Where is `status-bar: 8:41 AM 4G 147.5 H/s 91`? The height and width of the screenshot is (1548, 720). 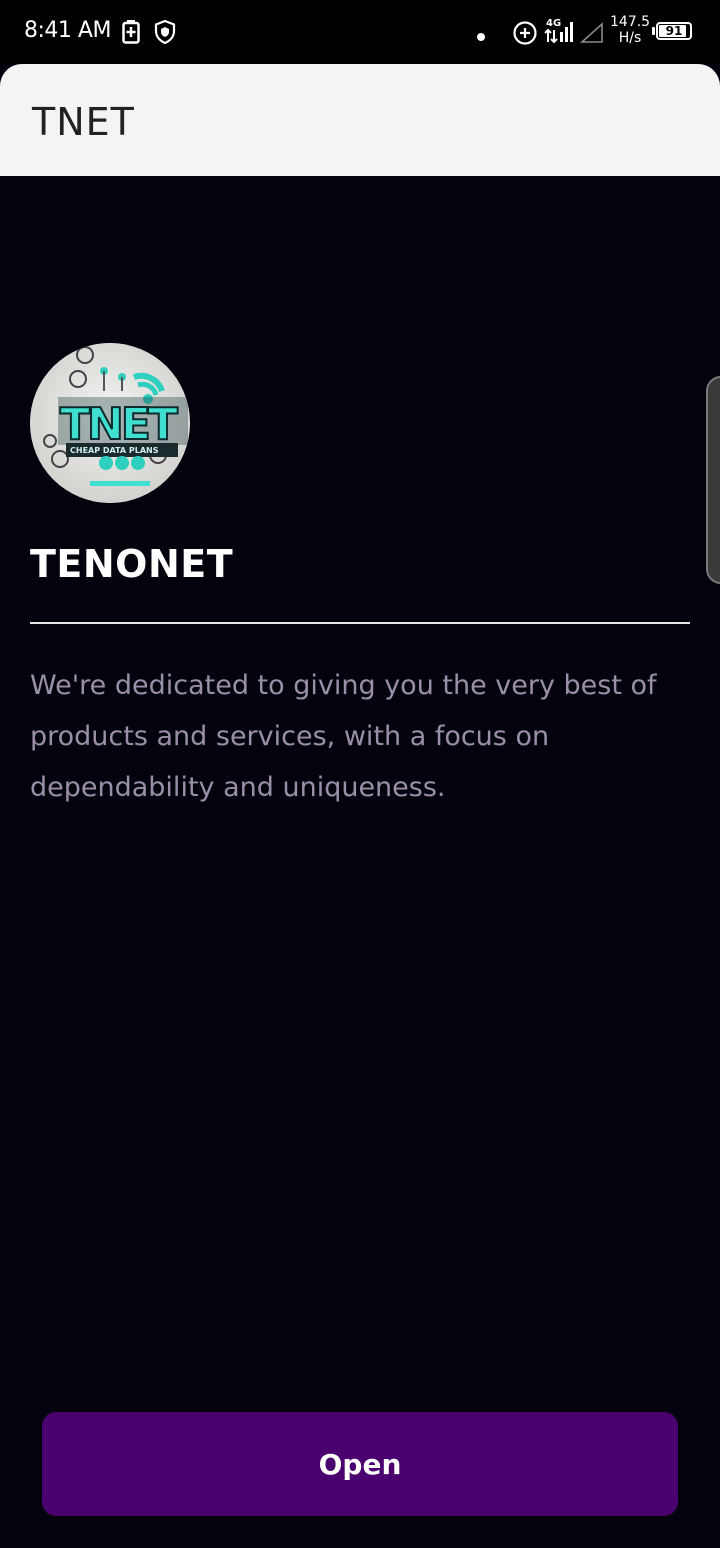 status-bar: 8:41 AM 4G 147.5 H/s 91 is located at coordinates (360, 32).